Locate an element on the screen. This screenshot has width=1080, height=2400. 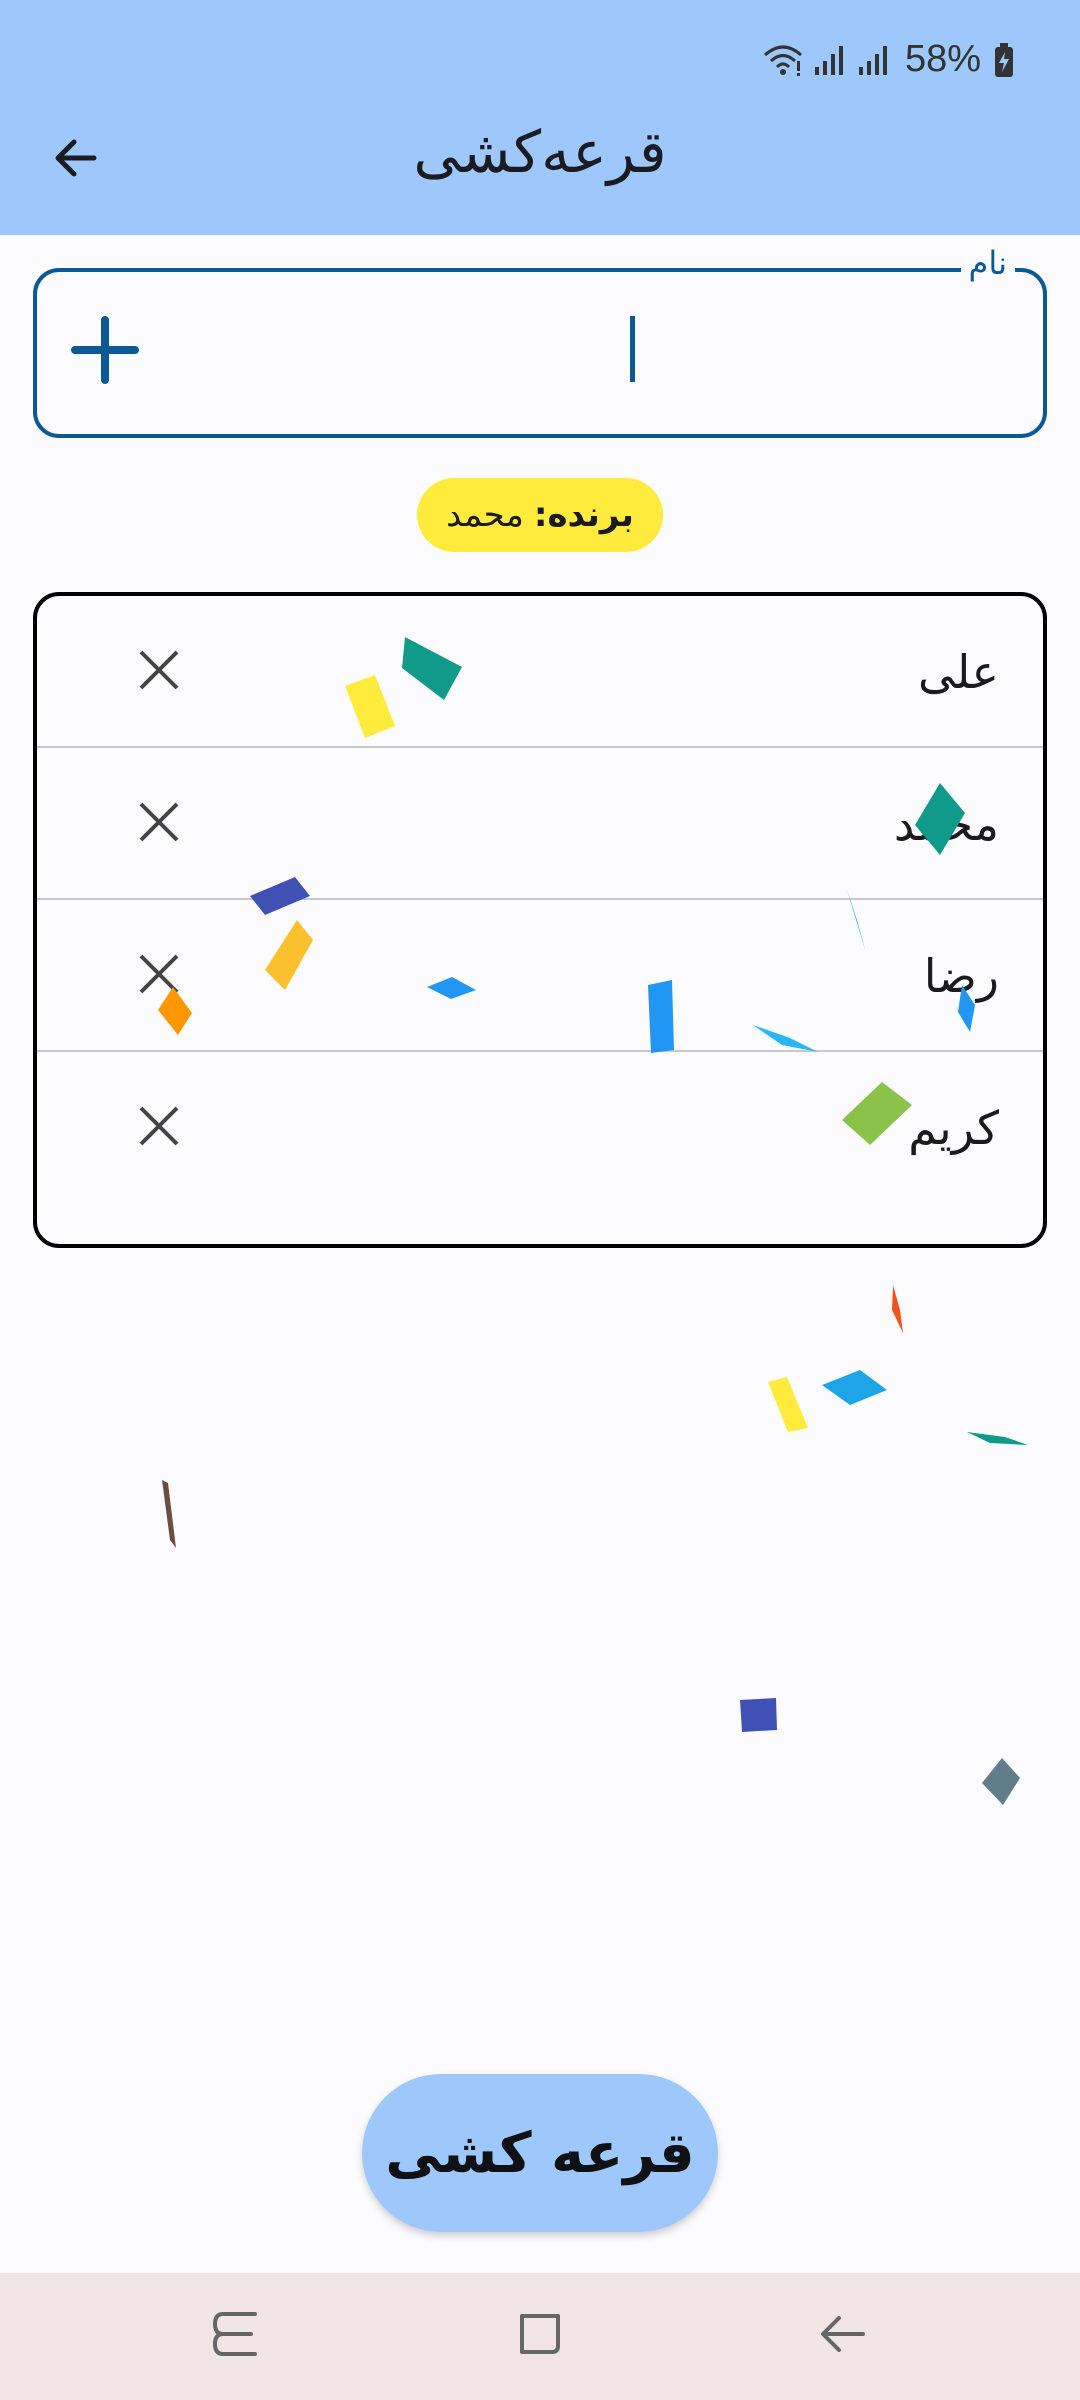
plus-icon is located at coordinates (105, 352).